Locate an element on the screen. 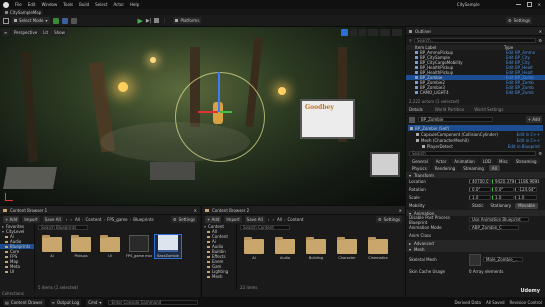 The height and width of the screenshot is (307, 545). add-content-icon is located at coordinates (55, 20).